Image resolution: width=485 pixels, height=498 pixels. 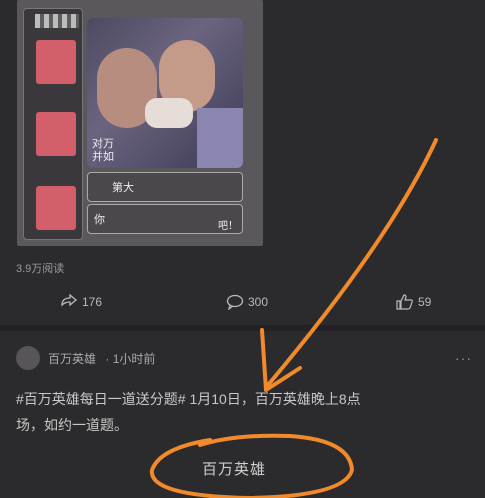 I want to click on image-text-boxes: 第大 你 吧！, so click(x=165, y=202).